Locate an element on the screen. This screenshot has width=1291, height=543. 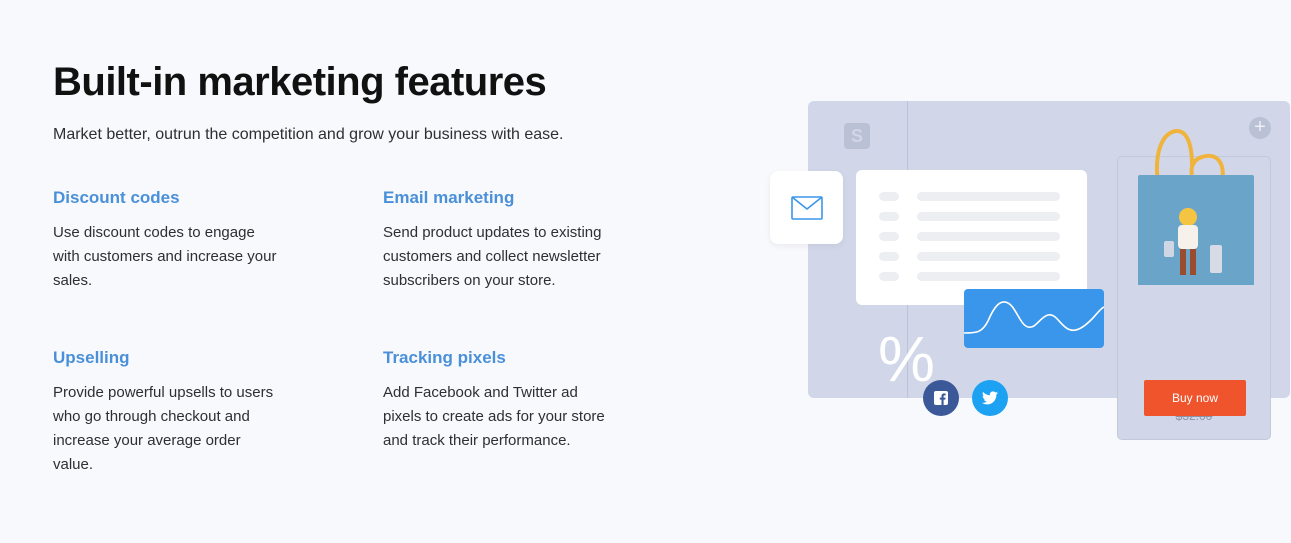
twitter-button is located at coordinates (990, 398).